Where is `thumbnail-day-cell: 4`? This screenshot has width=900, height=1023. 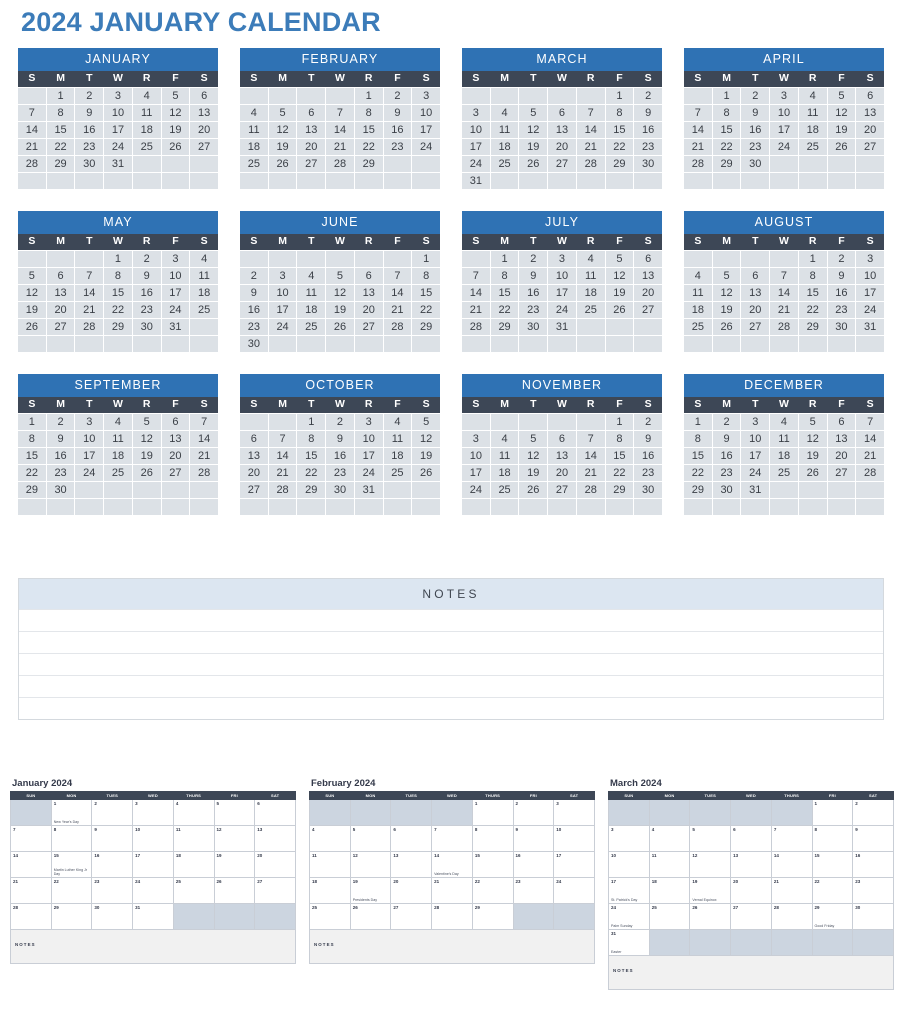 thumbnail-day-cell: 4 is located at coordinates (330, 838).